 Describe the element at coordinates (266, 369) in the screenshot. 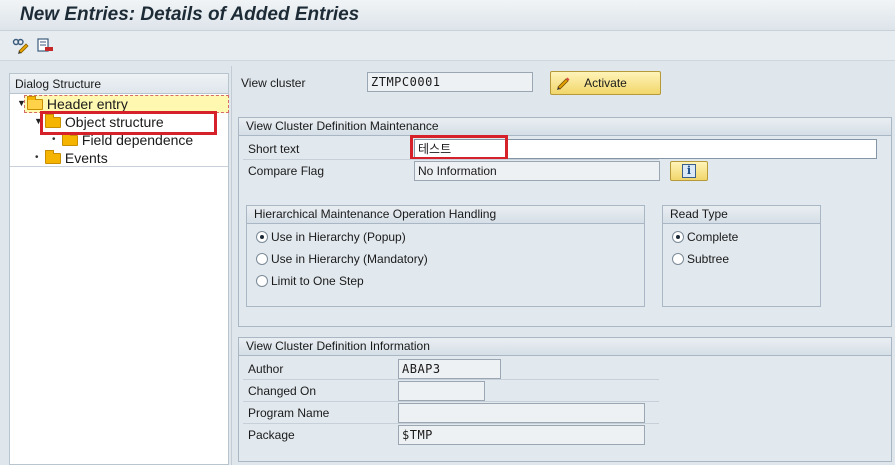

I see `author-label: Author` at that location.